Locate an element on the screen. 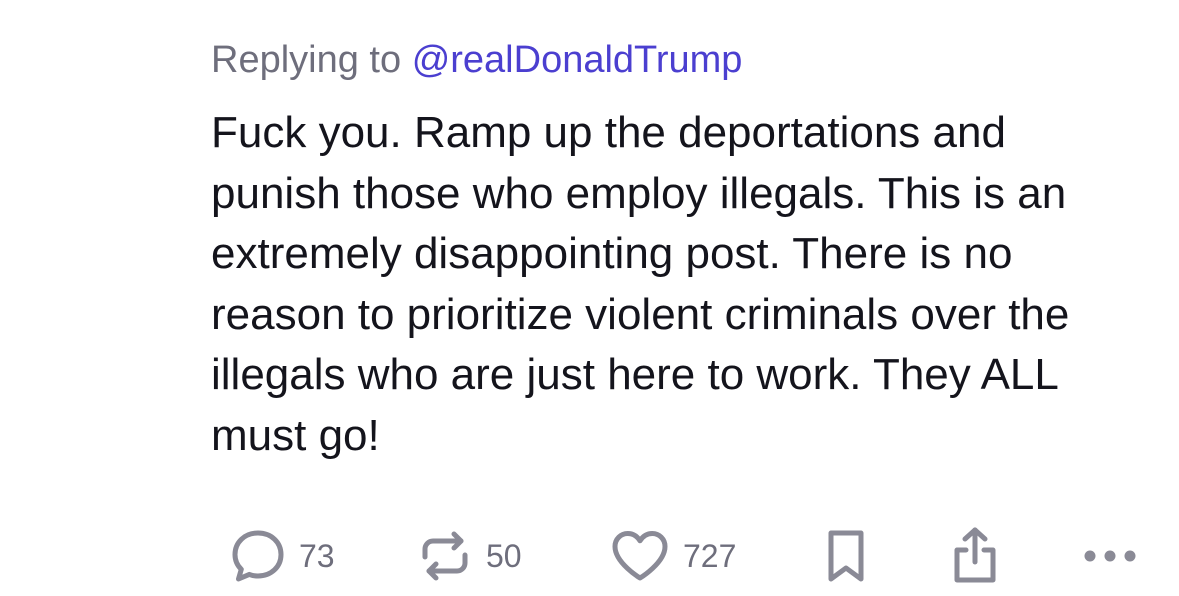 The image size is (1179, 596). action-bar: 73 50 727 is located at coordinates (681, 556).